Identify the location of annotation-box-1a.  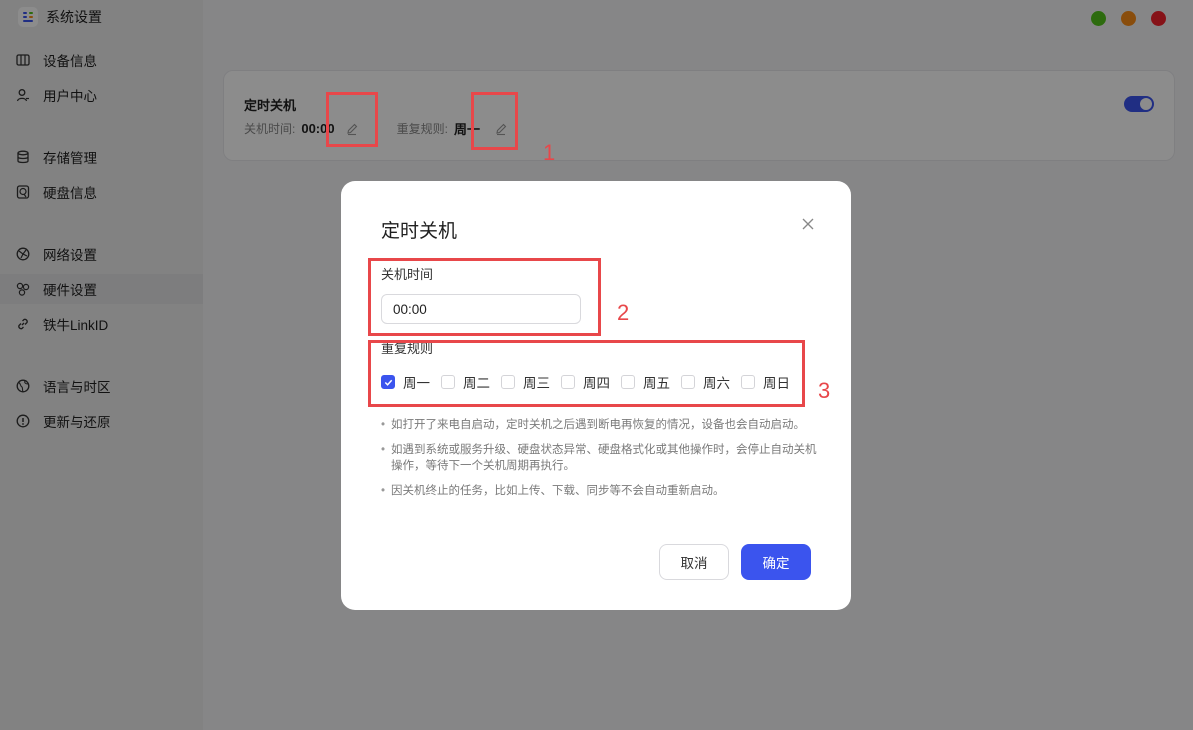
(352, 119).